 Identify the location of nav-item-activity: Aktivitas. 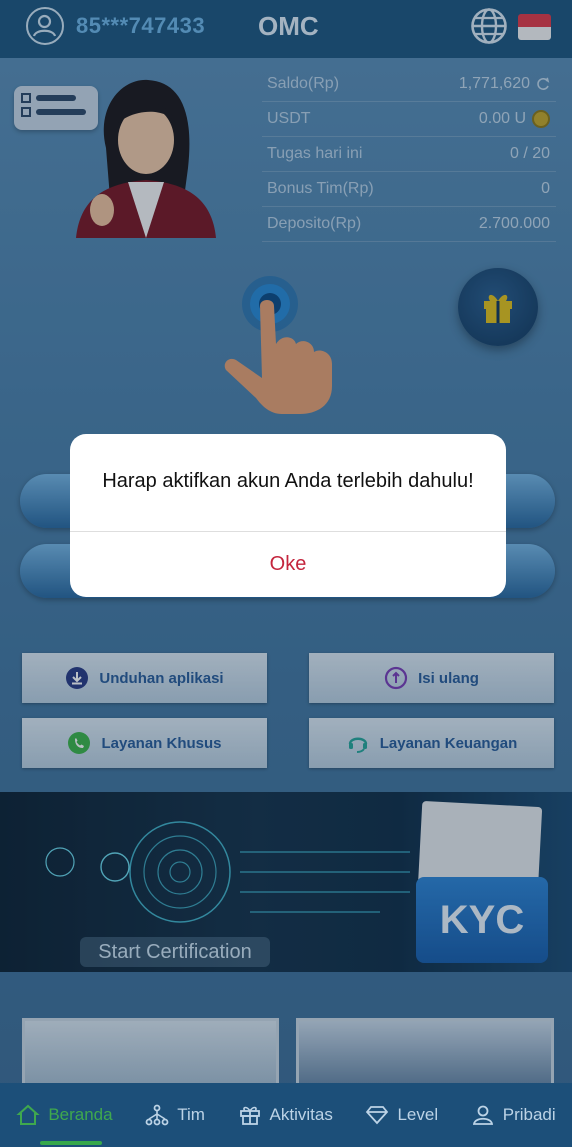
(285, 1115).